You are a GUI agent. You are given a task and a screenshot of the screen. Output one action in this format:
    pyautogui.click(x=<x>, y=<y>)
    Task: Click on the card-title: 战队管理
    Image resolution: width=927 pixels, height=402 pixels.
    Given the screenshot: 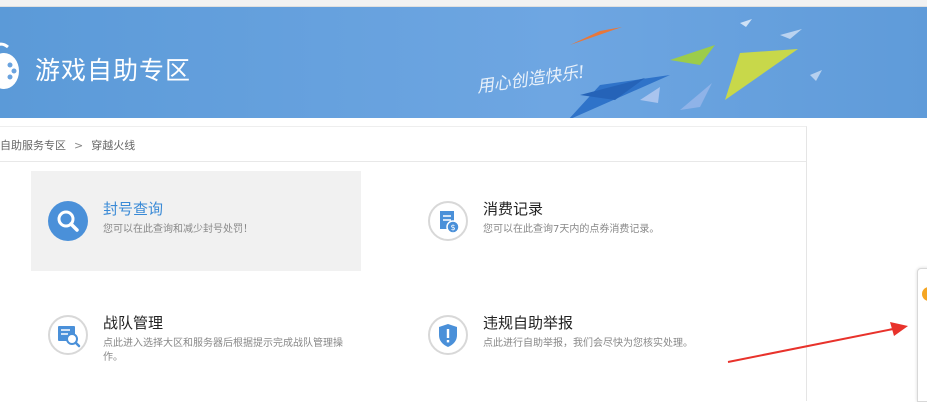 What is the action you would take?
    pyautogui.click(x=133, y=323)
    